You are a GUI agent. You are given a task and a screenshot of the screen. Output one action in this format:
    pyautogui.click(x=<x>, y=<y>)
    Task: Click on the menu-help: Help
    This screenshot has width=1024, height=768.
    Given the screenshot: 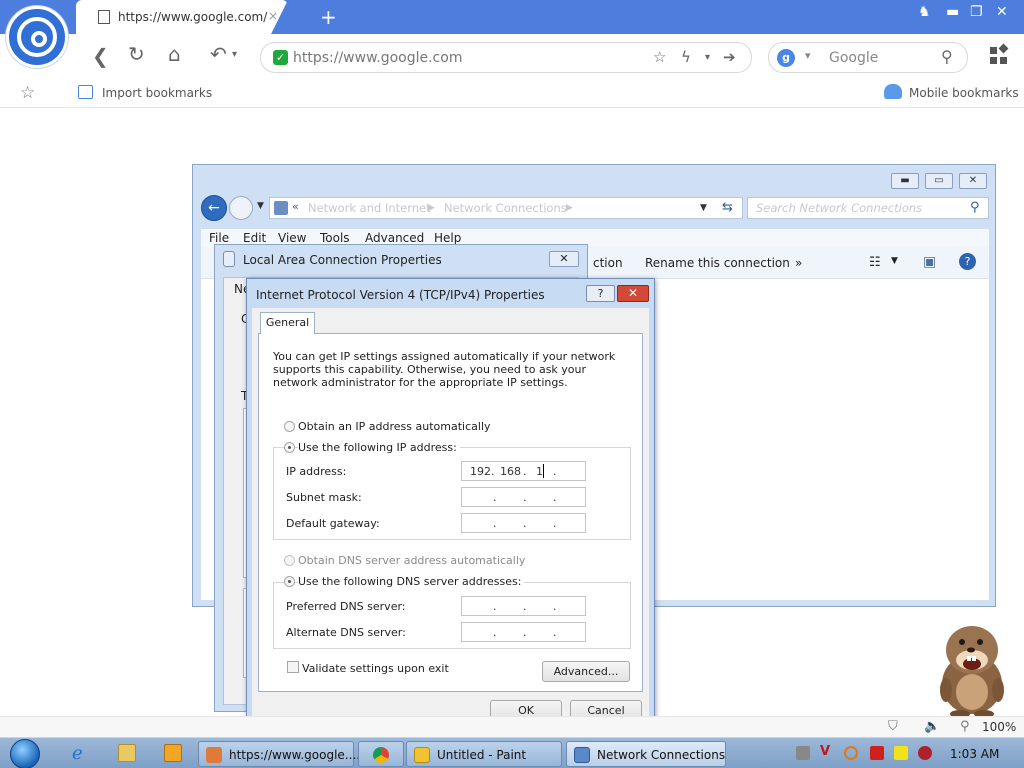 What is the action you would take?
    pyautogui.click(x=447, y=238)
    